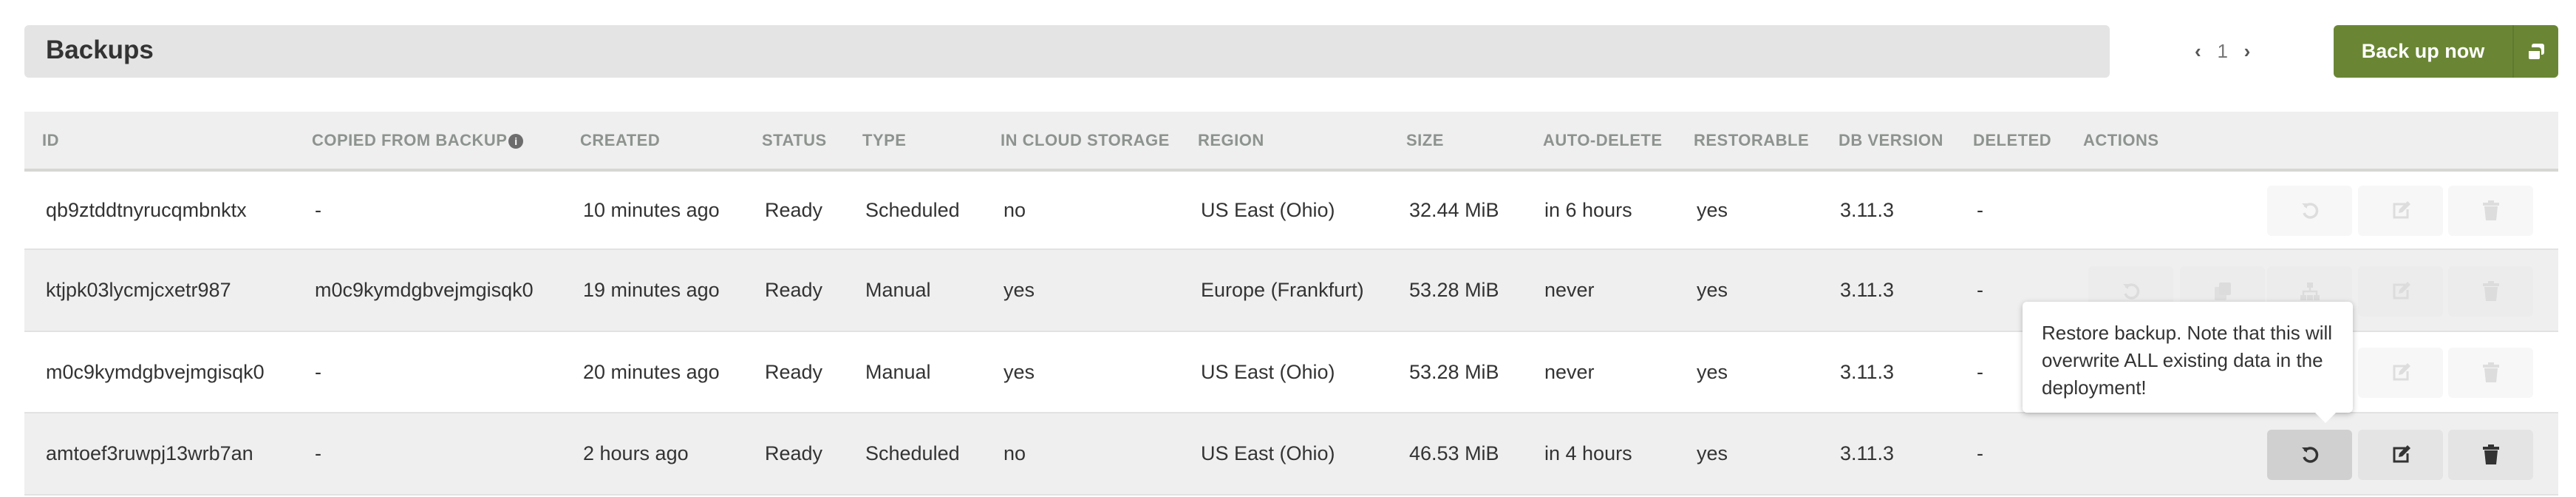 The image size is (2576, 497). I want to click on column-header-label: SIZE, so click(1425, 140).